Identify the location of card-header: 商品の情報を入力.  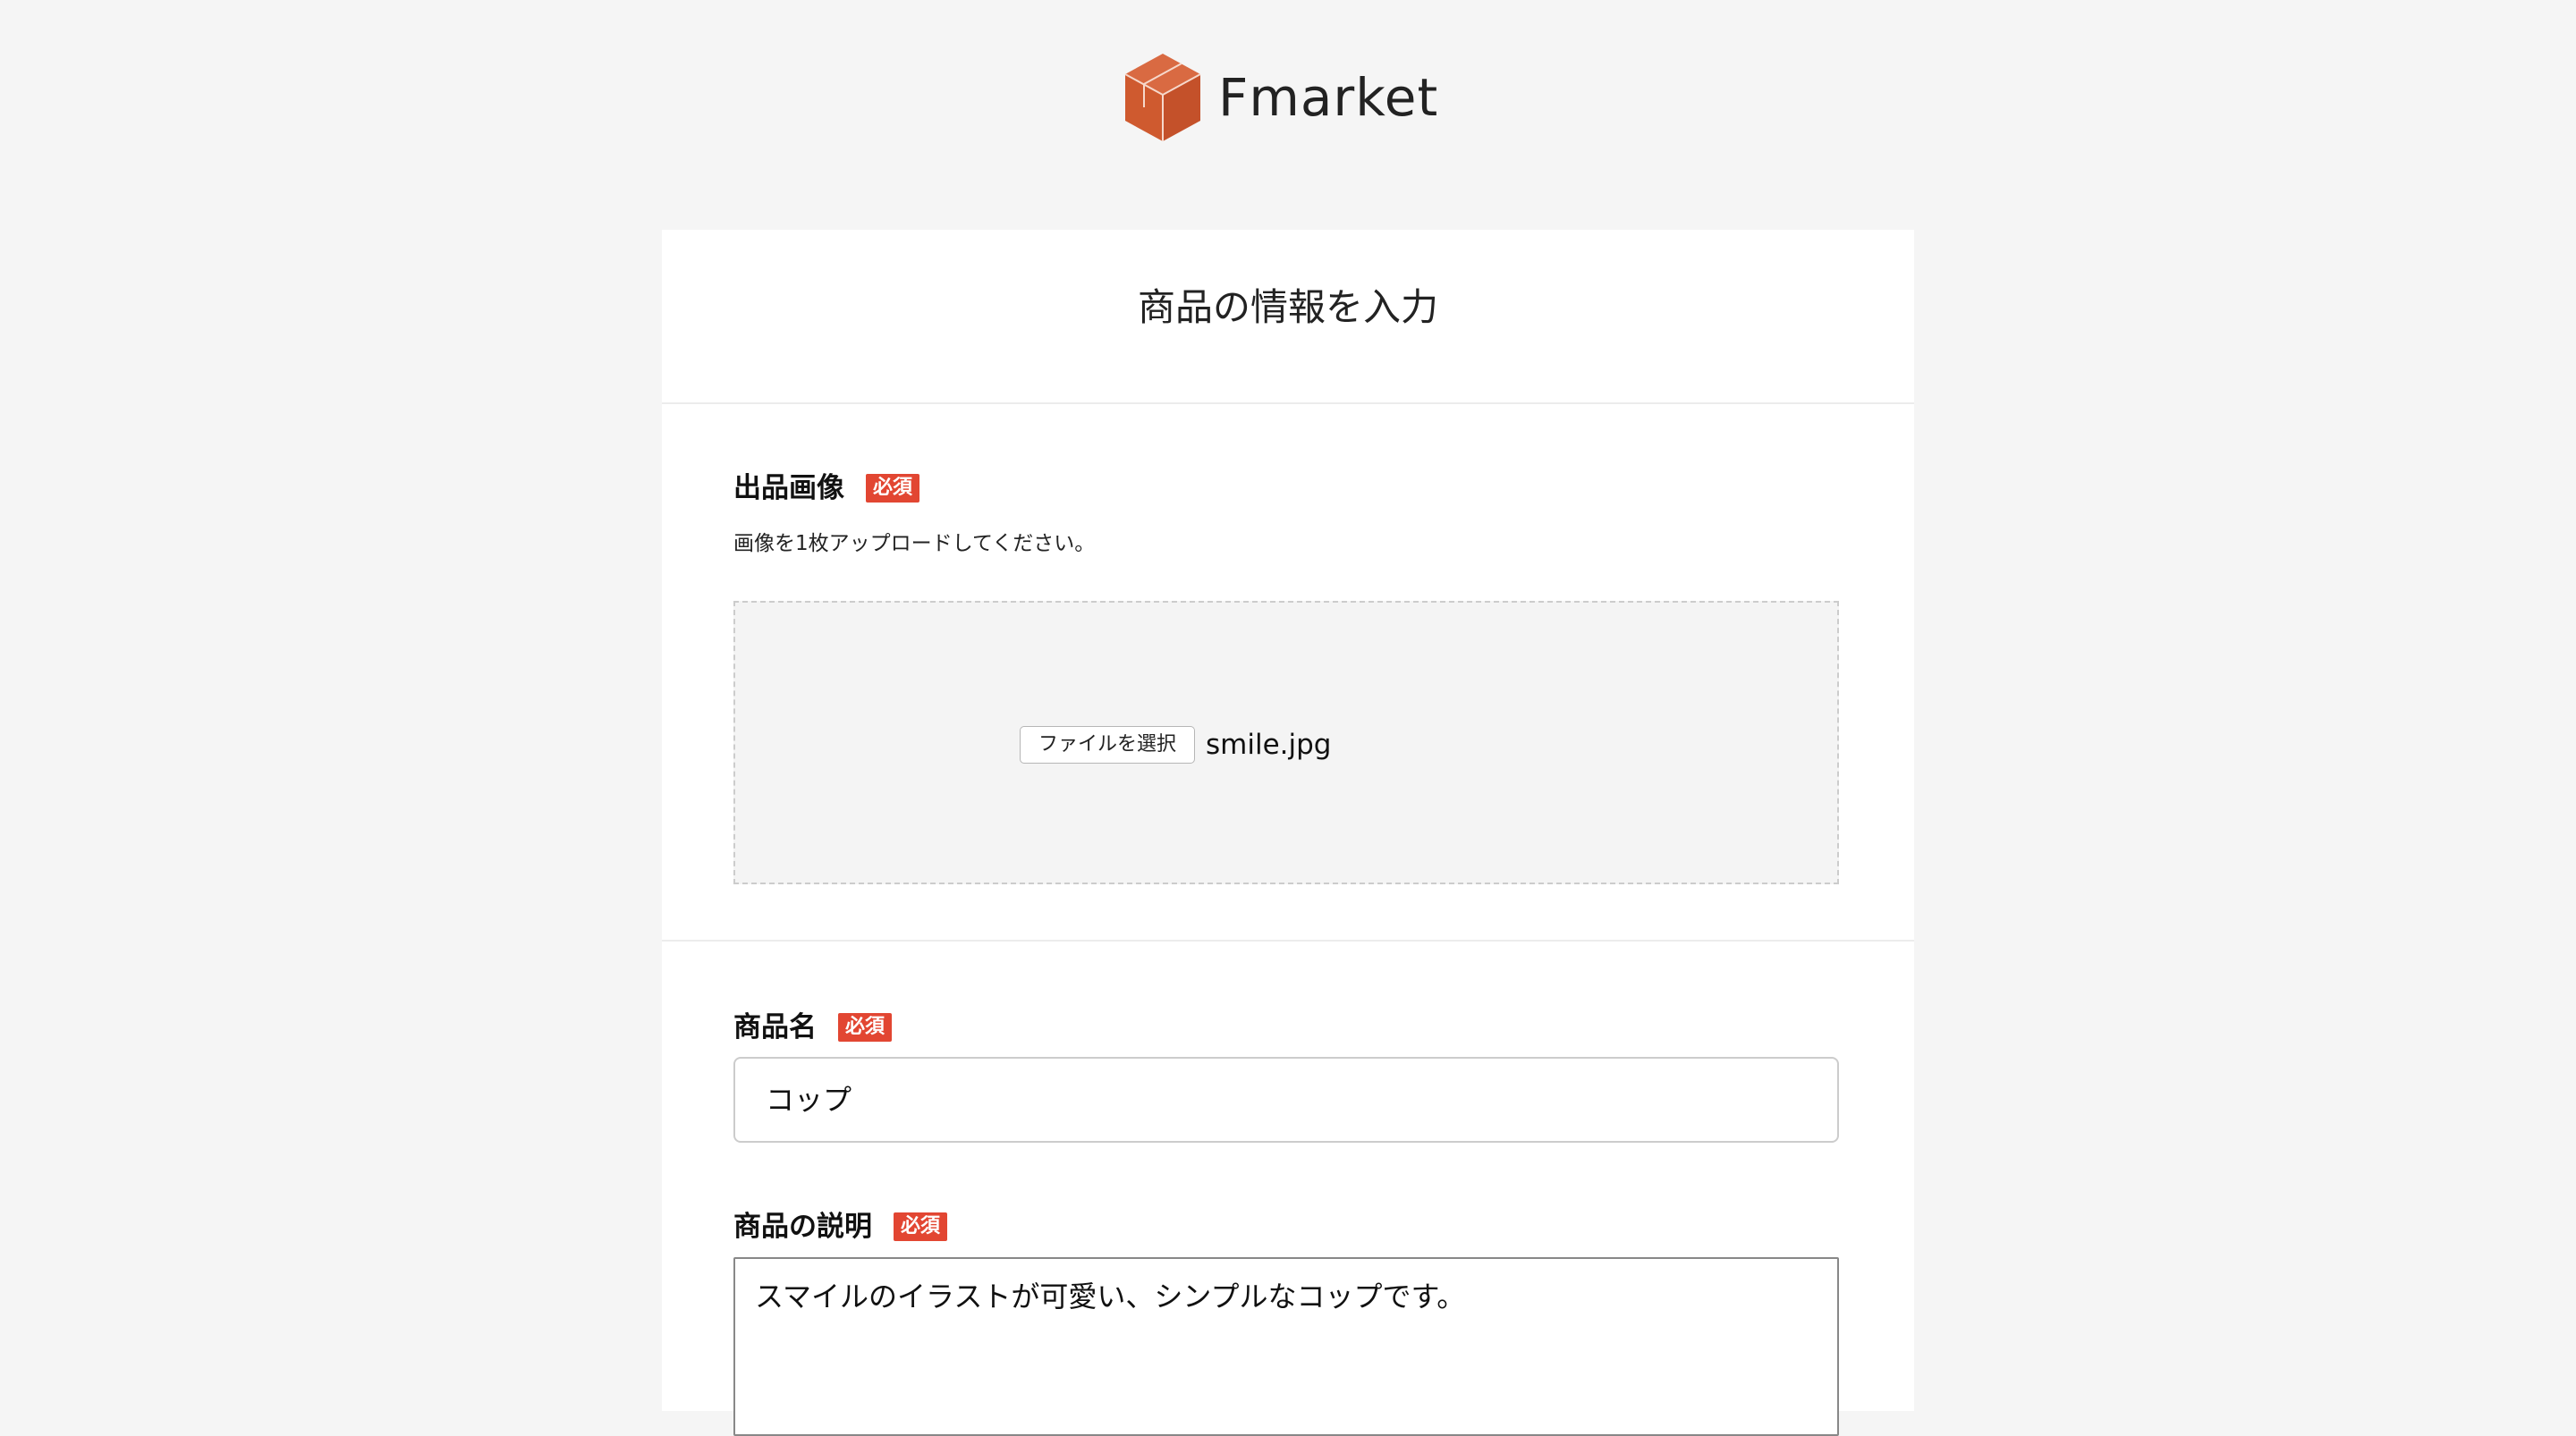
(1288, 317).